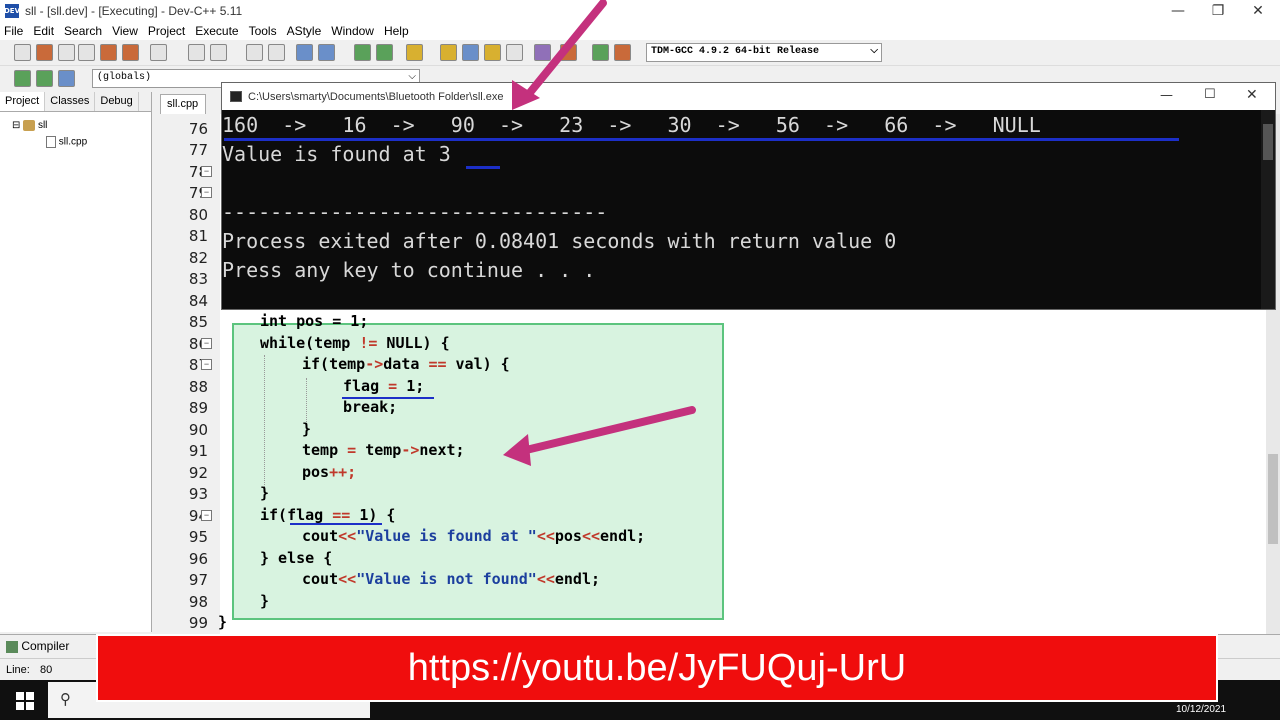  What do you see at coordinates (18, 670) in the screenshot?
I see `status-line-label: Line:` at bounding box center [18, 670].